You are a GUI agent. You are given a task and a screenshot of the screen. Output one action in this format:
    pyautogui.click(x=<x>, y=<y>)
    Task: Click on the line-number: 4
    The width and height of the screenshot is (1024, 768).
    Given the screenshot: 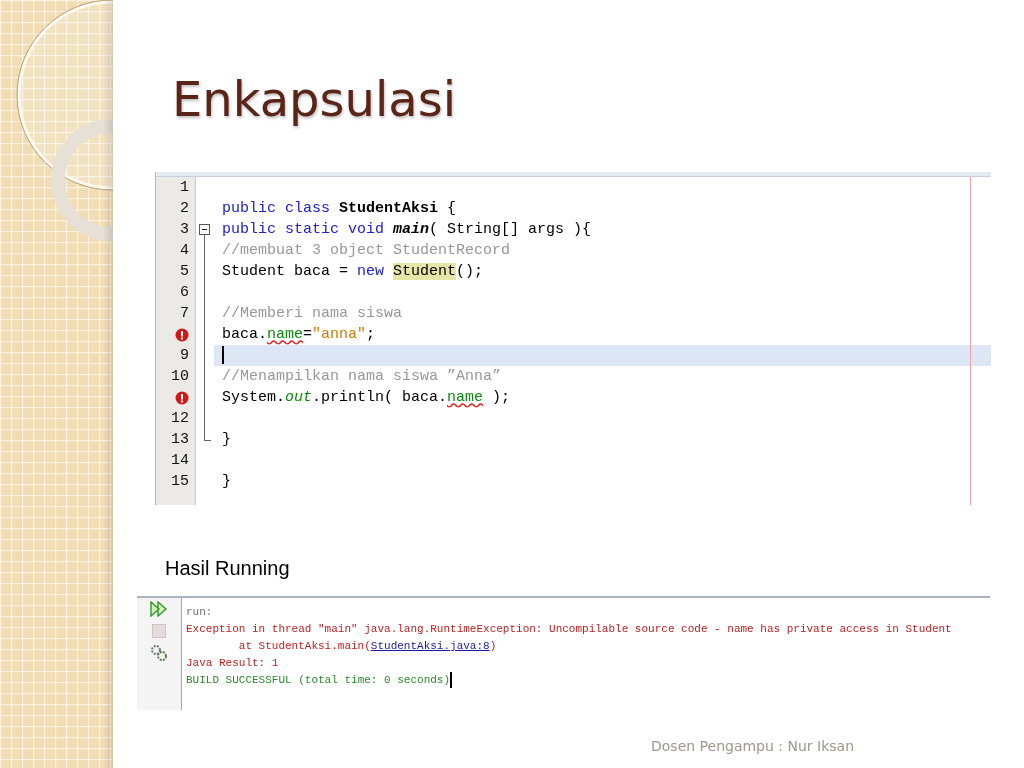 What is the action you would take?
    pyautogui.click(x=184, y=251)
    